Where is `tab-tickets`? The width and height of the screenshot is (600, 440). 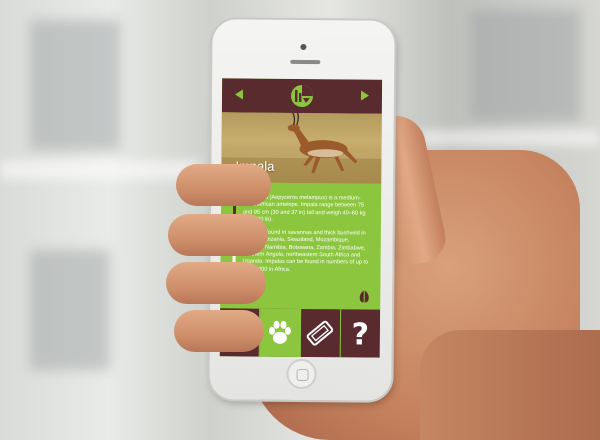 tab-tickets is located at coordinates (320, 333).